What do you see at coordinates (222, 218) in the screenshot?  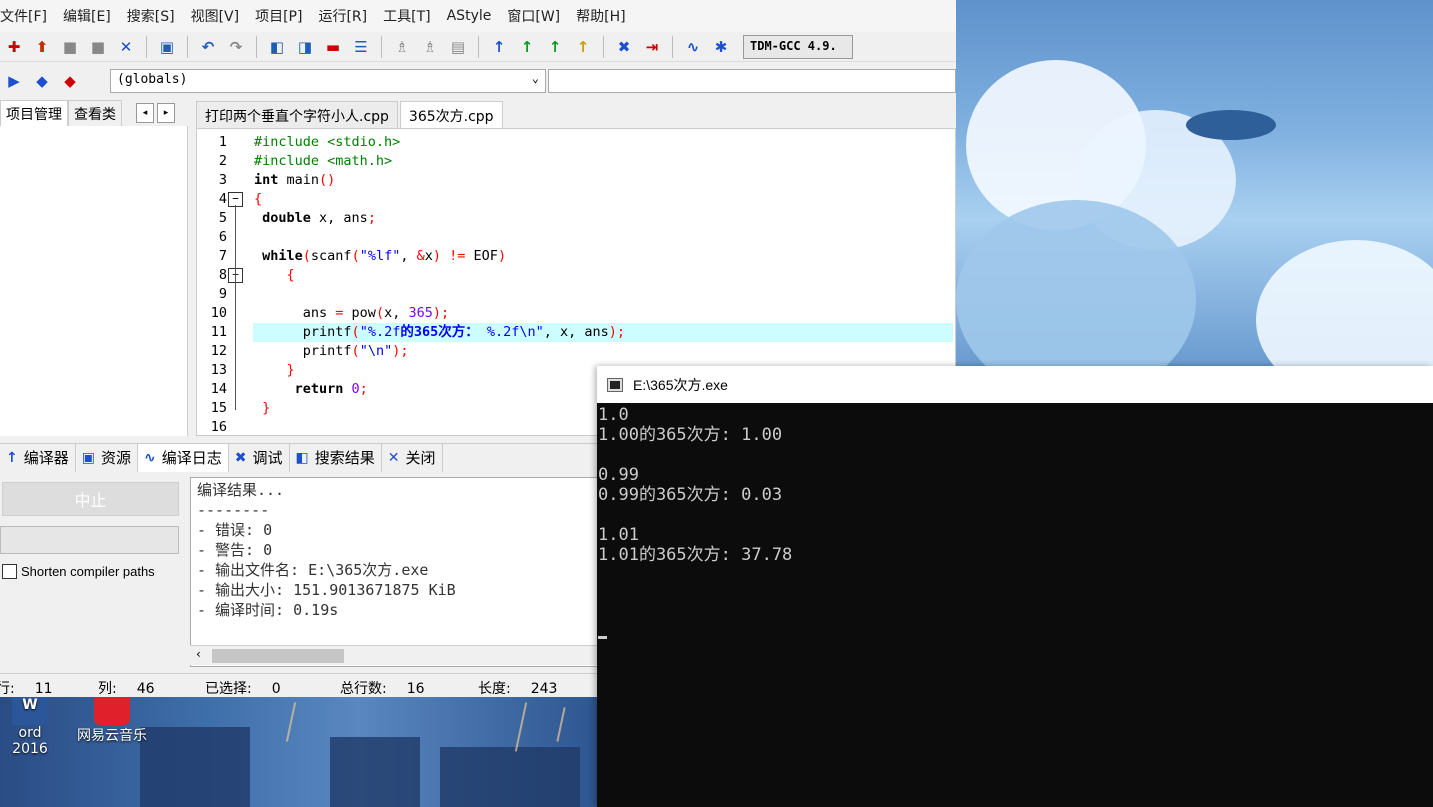 I see `line-number: 5` at bounding box center [222, 218].